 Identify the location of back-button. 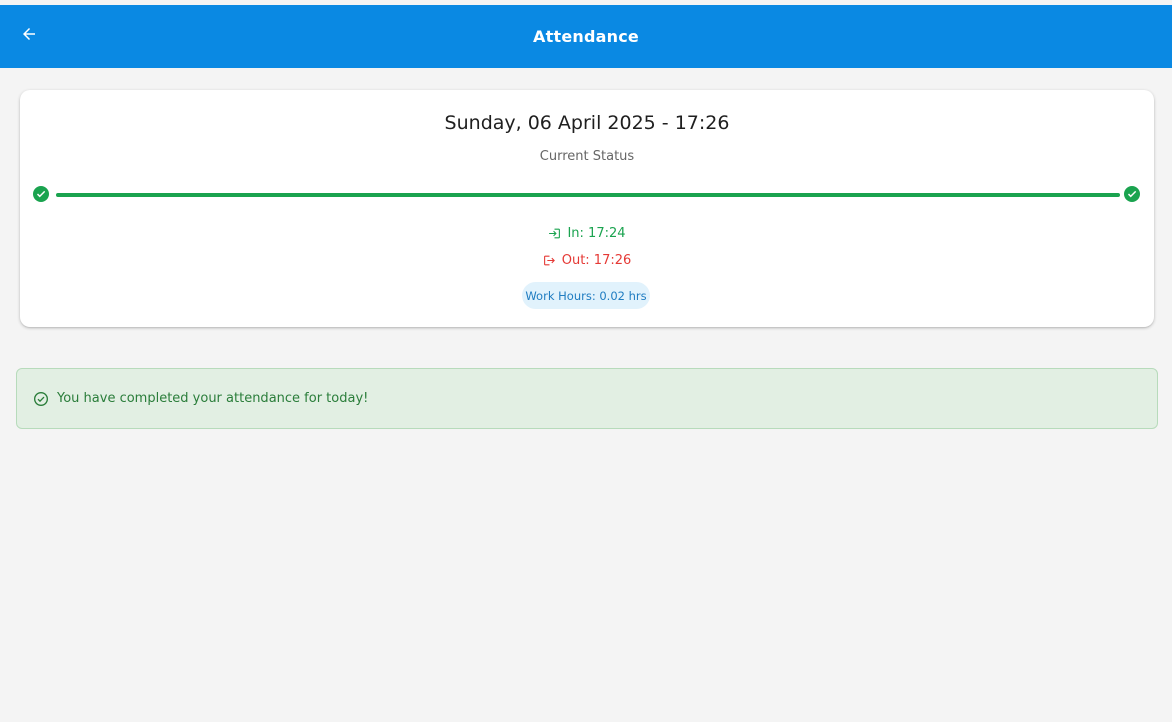
(29, 34).